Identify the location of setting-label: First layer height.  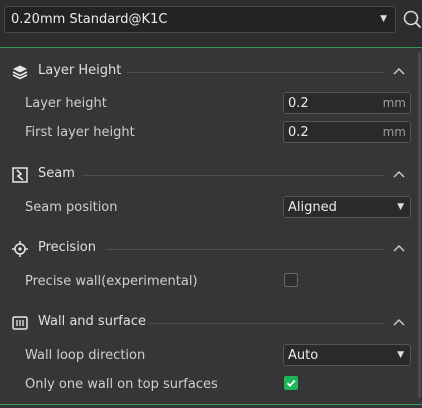
(80, 132).